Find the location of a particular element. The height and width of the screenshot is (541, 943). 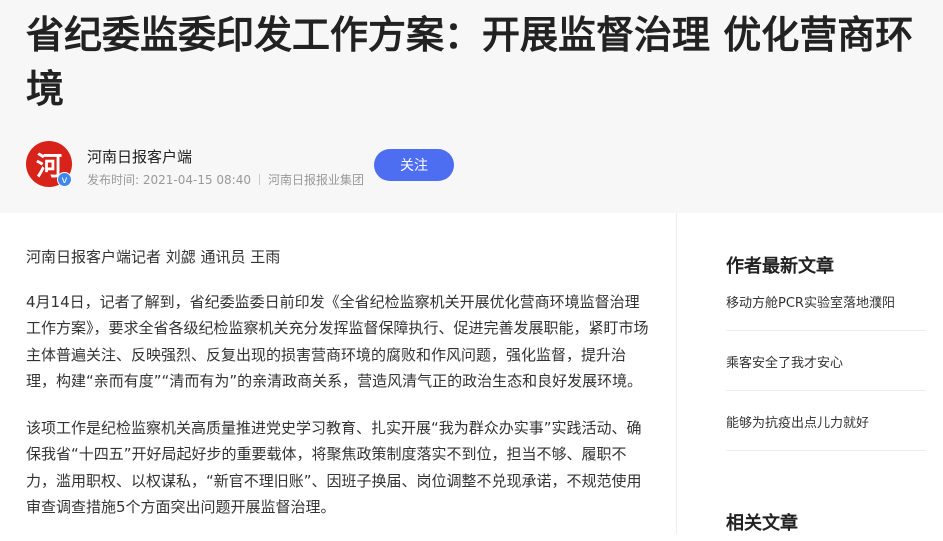

verified-icon: v is located at coordinates (64, 179).